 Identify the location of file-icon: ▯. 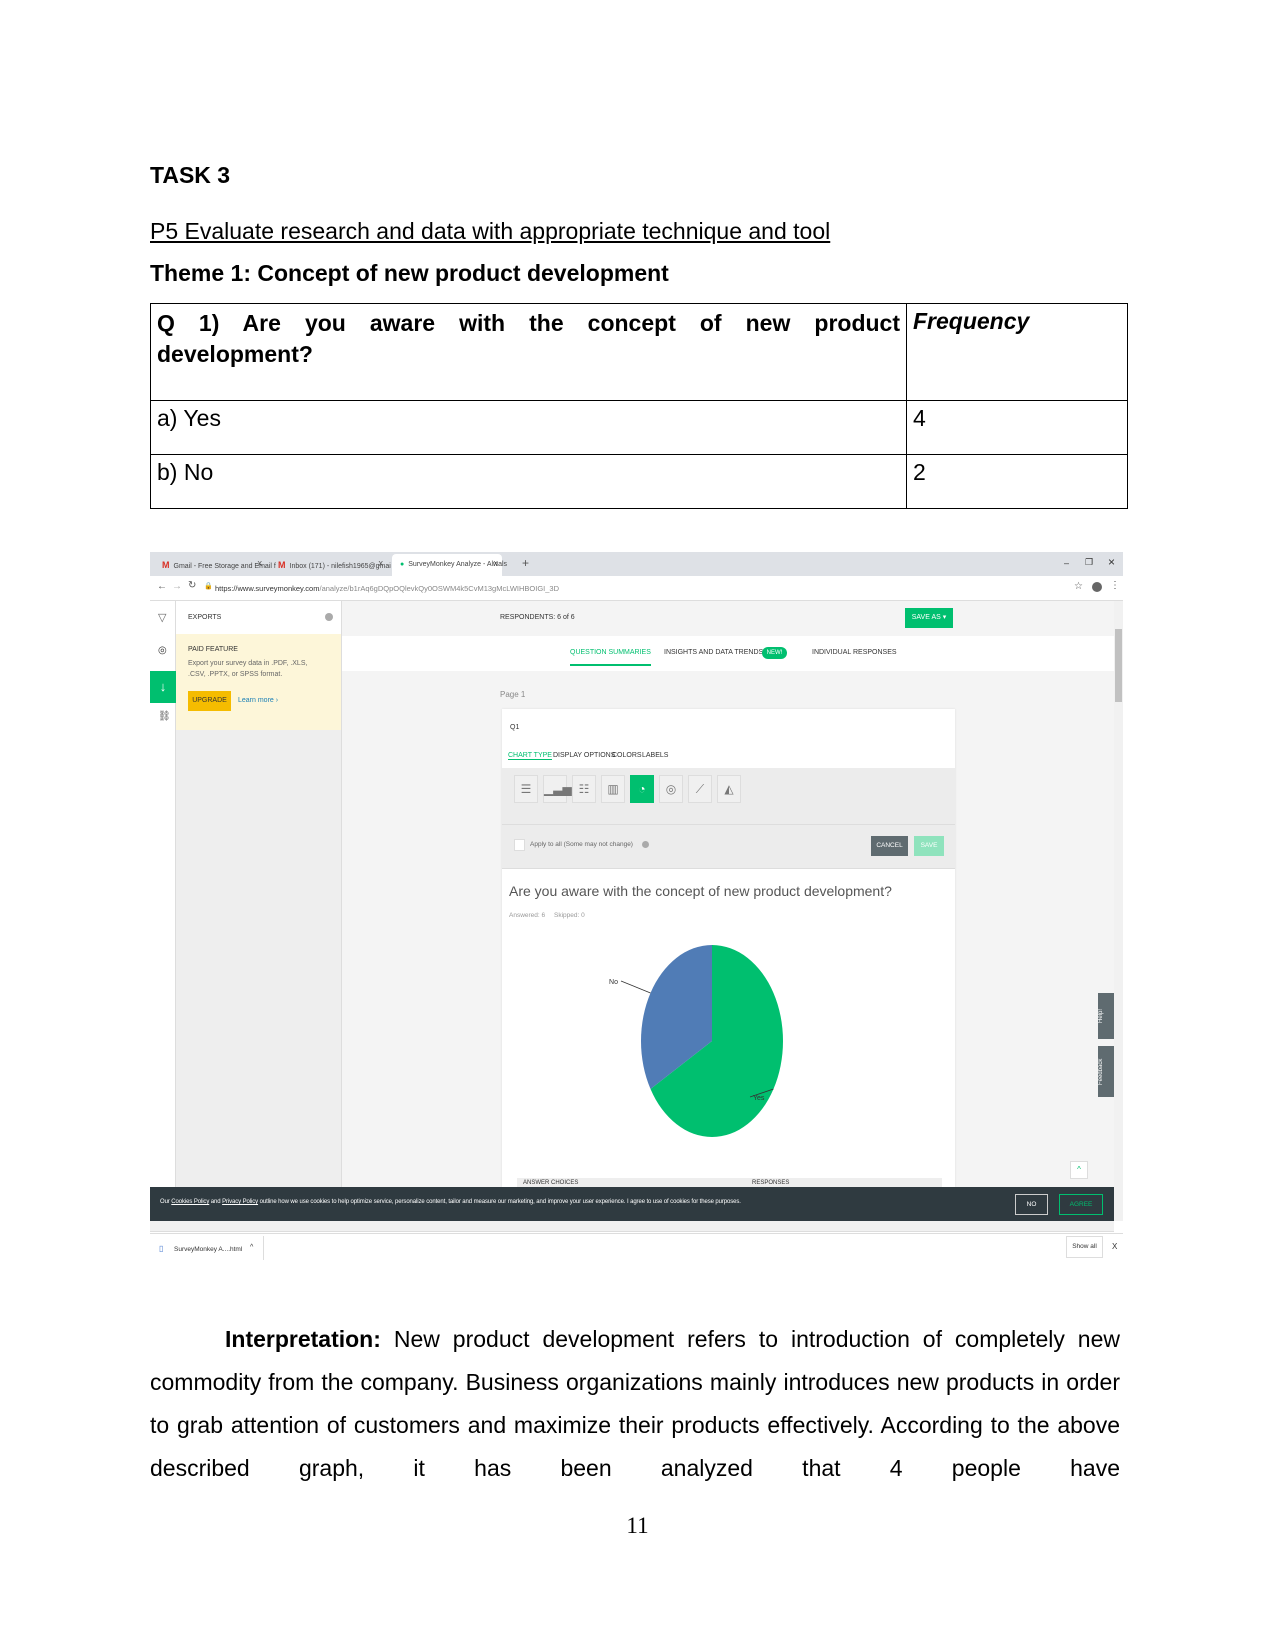
(161, 1248).